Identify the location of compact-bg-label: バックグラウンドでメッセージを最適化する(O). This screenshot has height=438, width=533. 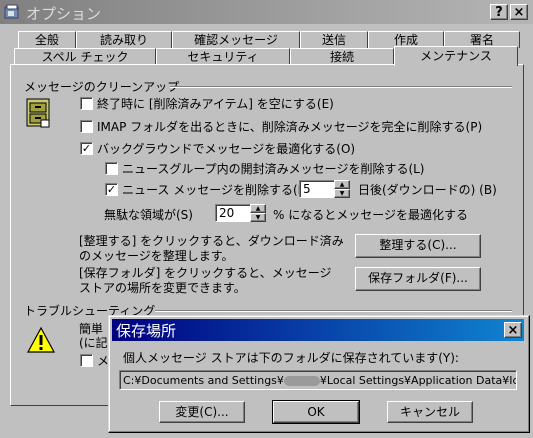
(226, 148).